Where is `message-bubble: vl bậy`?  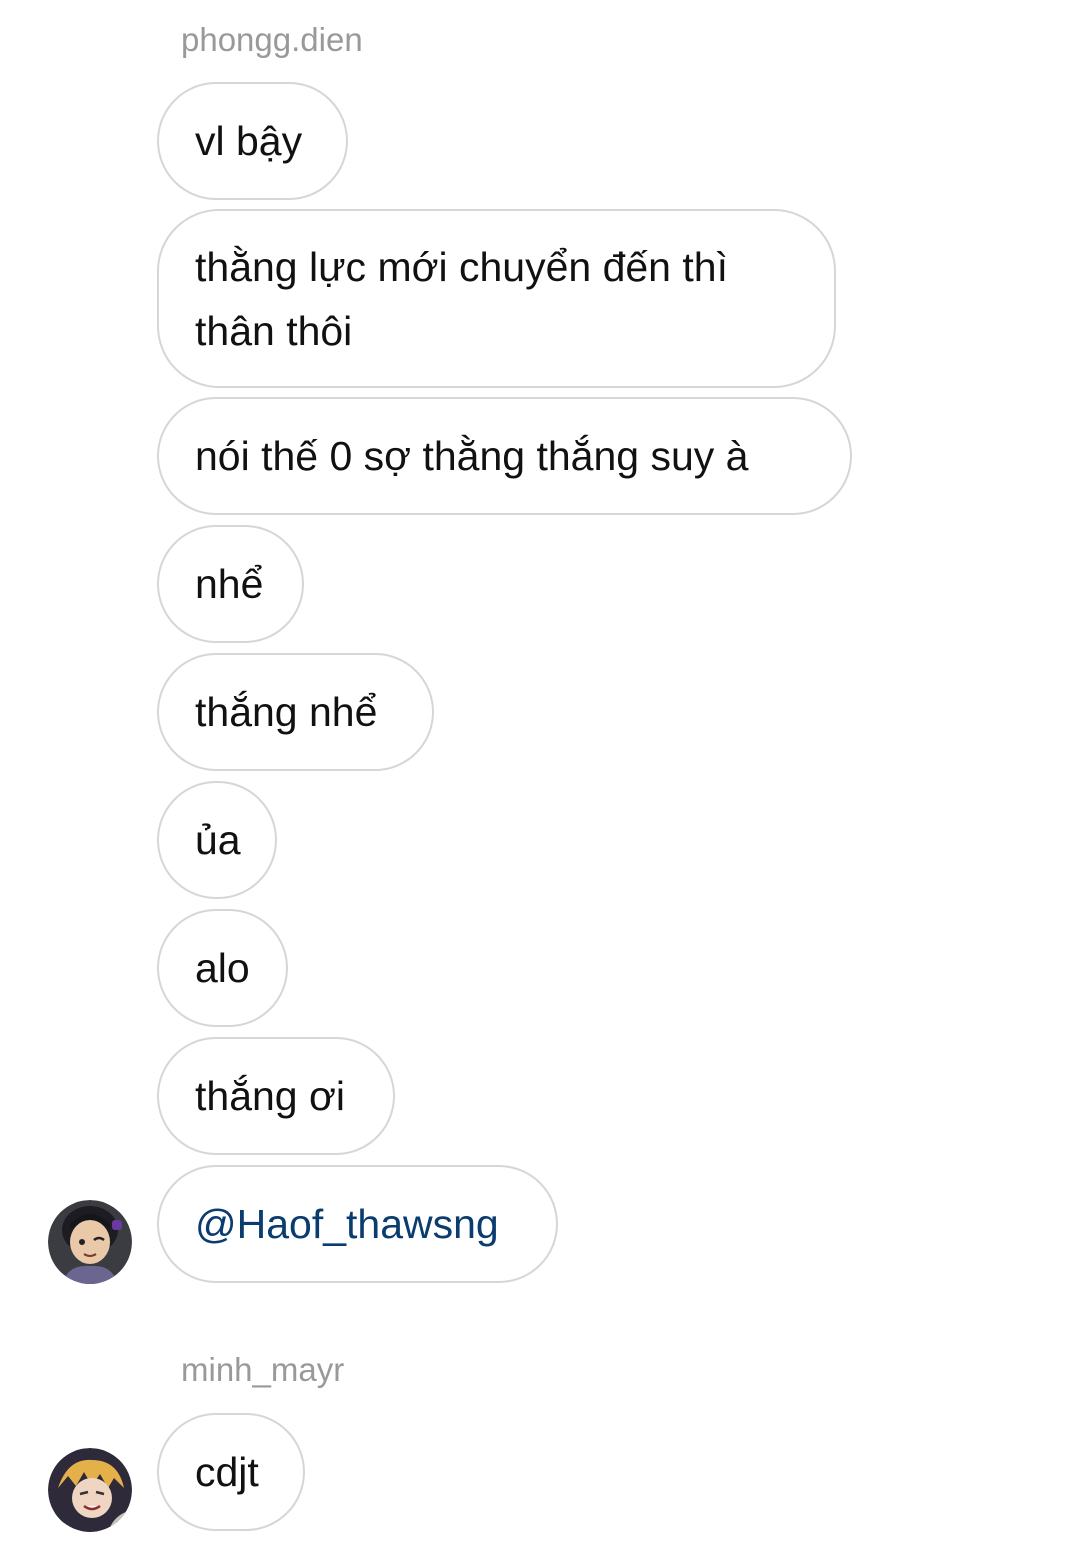
message-bubble: vl bậy is located at coordinates (252, 141).